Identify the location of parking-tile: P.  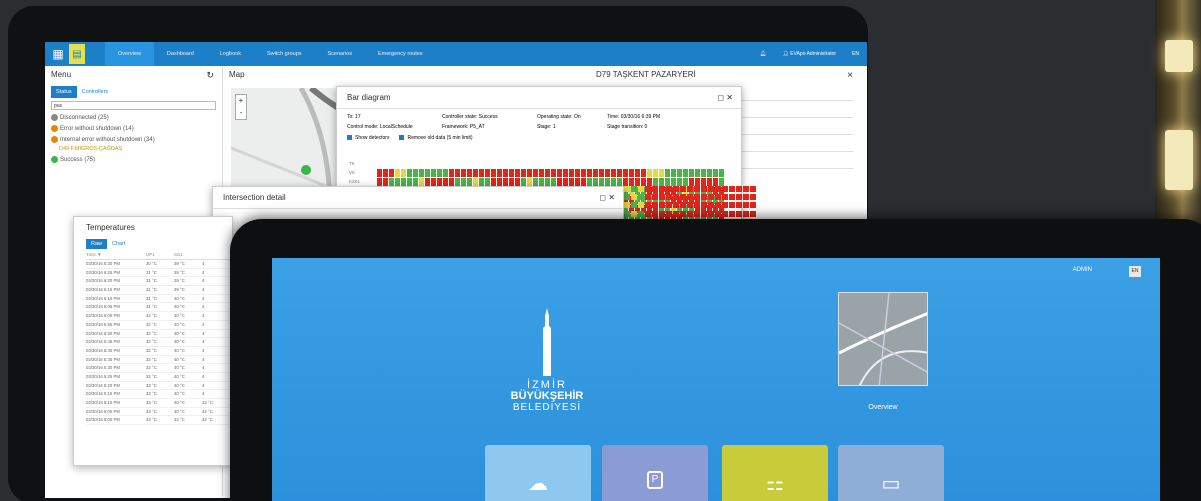
(655, 473).